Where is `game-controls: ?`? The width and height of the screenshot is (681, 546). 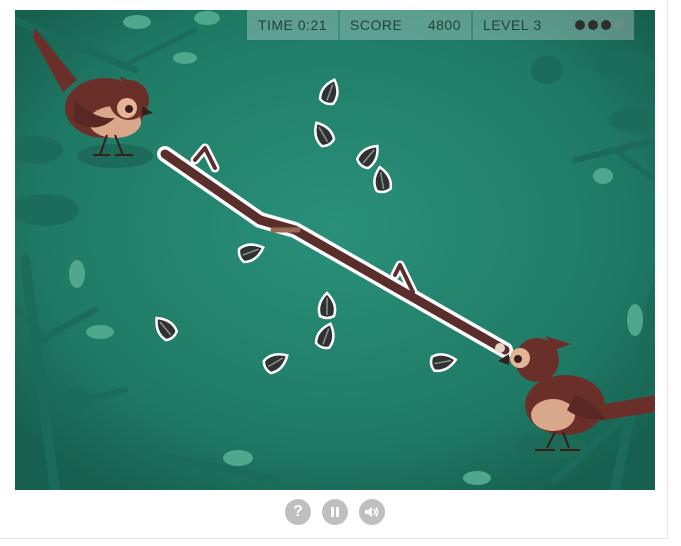
game-controls: ? is located at coordinates (335, 513).